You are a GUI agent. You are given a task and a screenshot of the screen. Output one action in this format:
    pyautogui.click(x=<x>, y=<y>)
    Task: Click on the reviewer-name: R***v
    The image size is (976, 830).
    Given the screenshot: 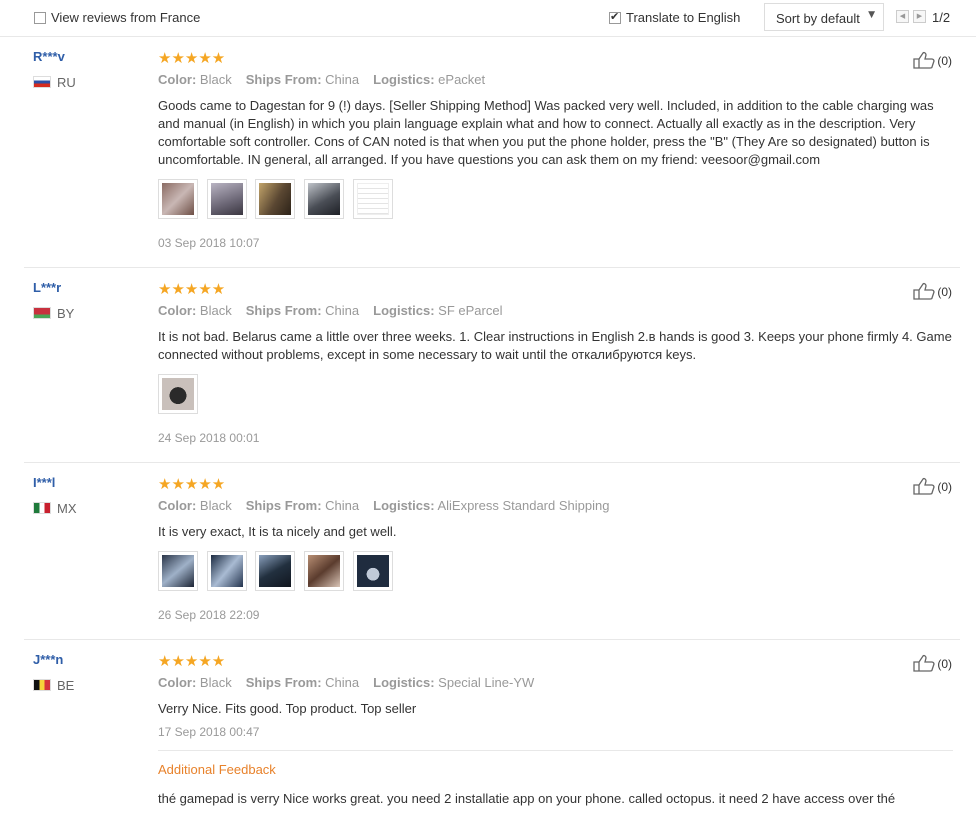 What is the action you would take?
    pyautogui.click(x=49, y=56)
    